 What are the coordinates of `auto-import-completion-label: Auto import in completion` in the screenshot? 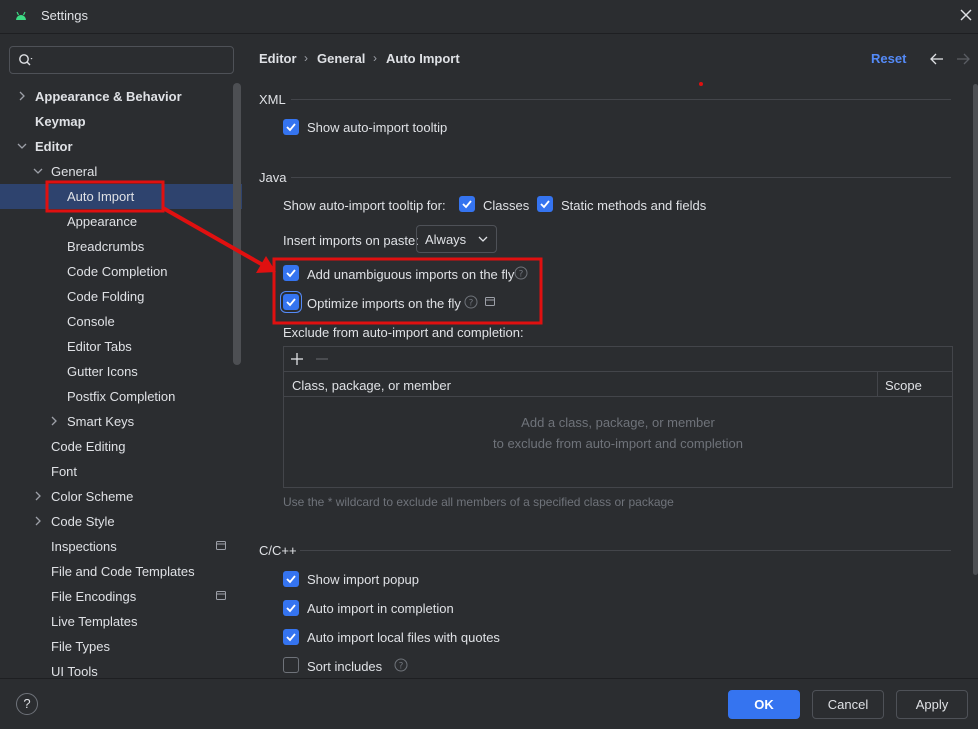 It's located at (380, 608).